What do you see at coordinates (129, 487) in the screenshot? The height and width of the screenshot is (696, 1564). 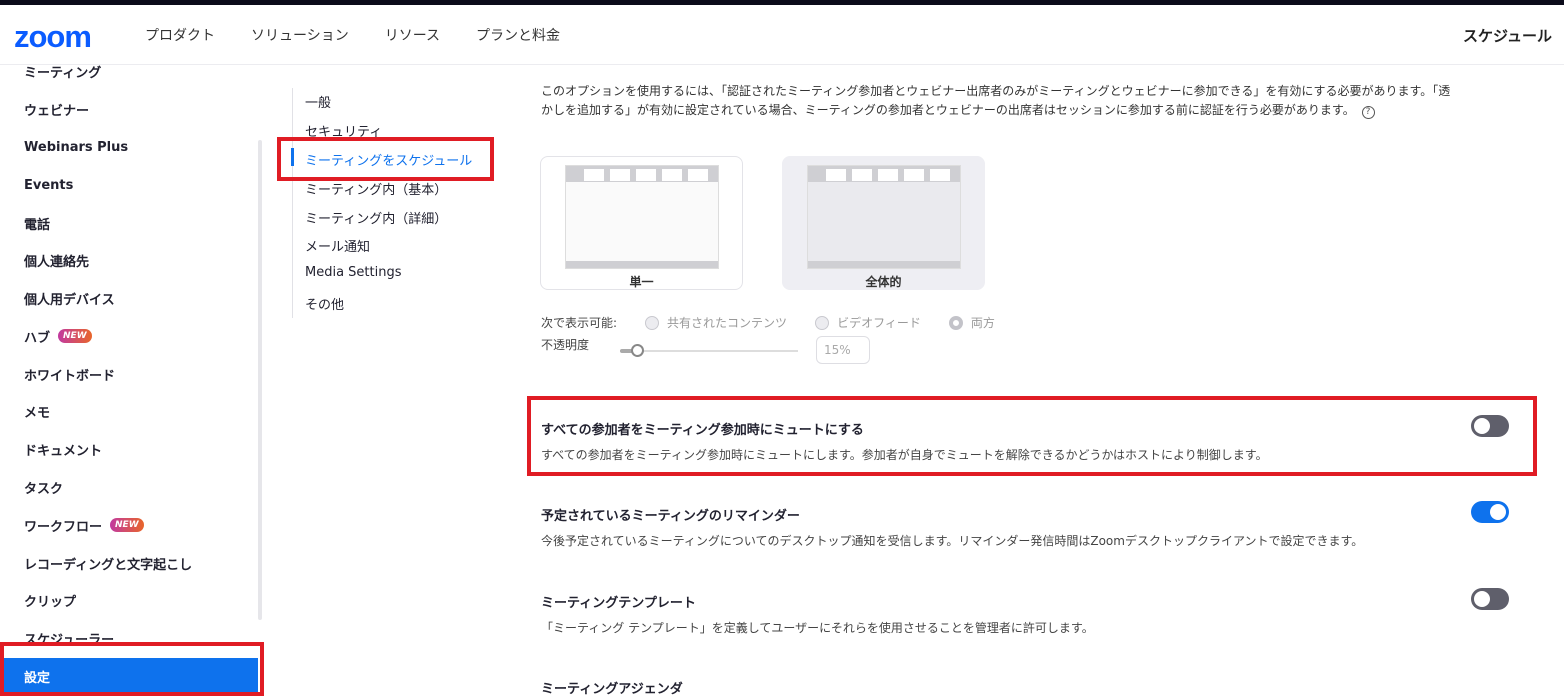 I see `sidebar-item-tasks: タスク` at bounding box center [129, 487].